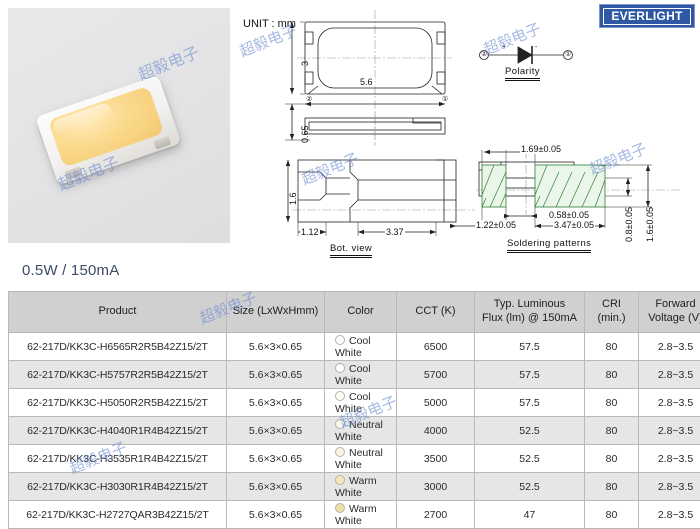  Describe the element at coordinates (436, 459) in the screenshot. I see `cell-cct: 3500` at that location.